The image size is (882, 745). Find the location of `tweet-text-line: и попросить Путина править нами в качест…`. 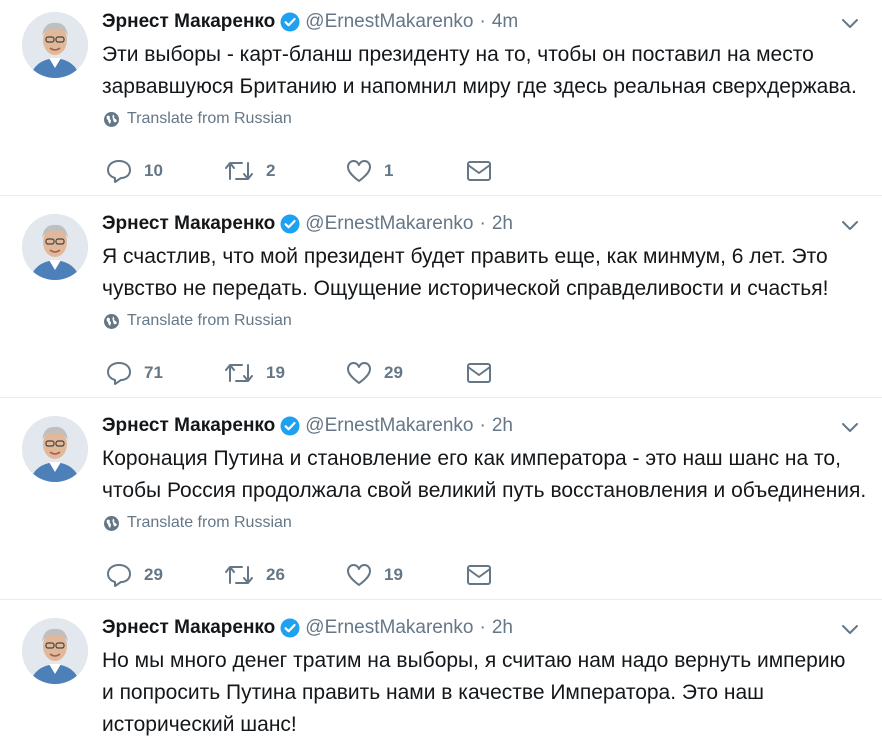

tweet-text-line: и попросить Путина править нами в качест… is located at coordinates (433, 692).